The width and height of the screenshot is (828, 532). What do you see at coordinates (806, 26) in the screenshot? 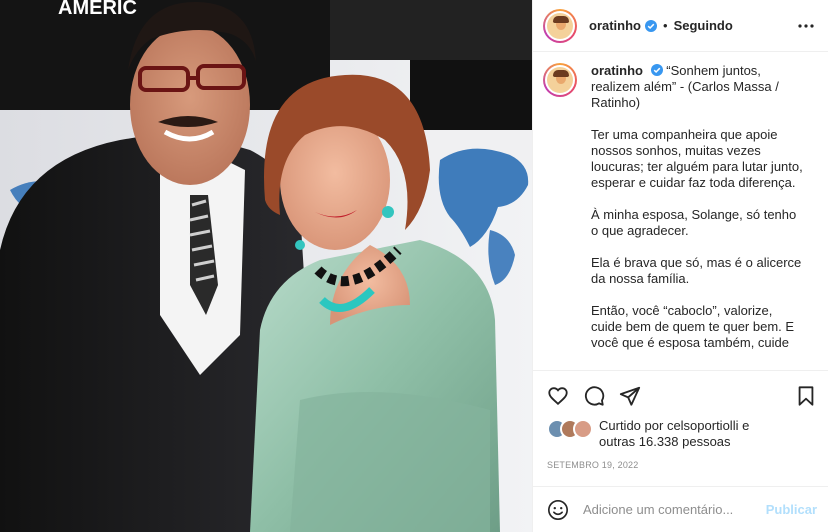
I see `more-horizontal-icon` at bounding box center [806, 26].